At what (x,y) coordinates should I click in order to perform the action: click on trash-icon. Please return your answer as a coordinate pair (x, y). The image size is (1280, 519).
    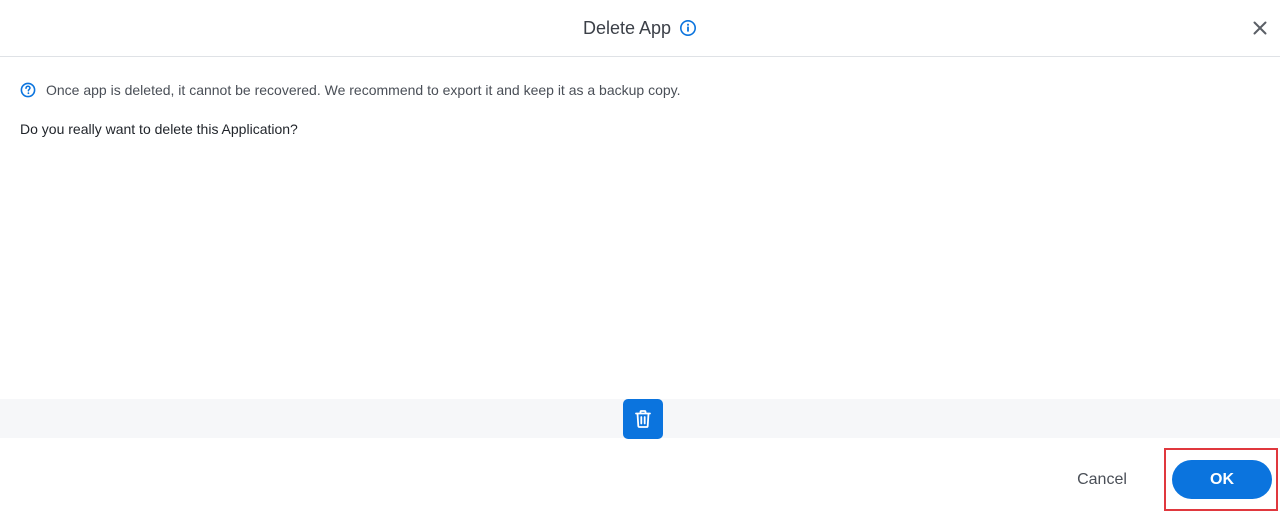
    Looking at the image, I should click on (643, 419).